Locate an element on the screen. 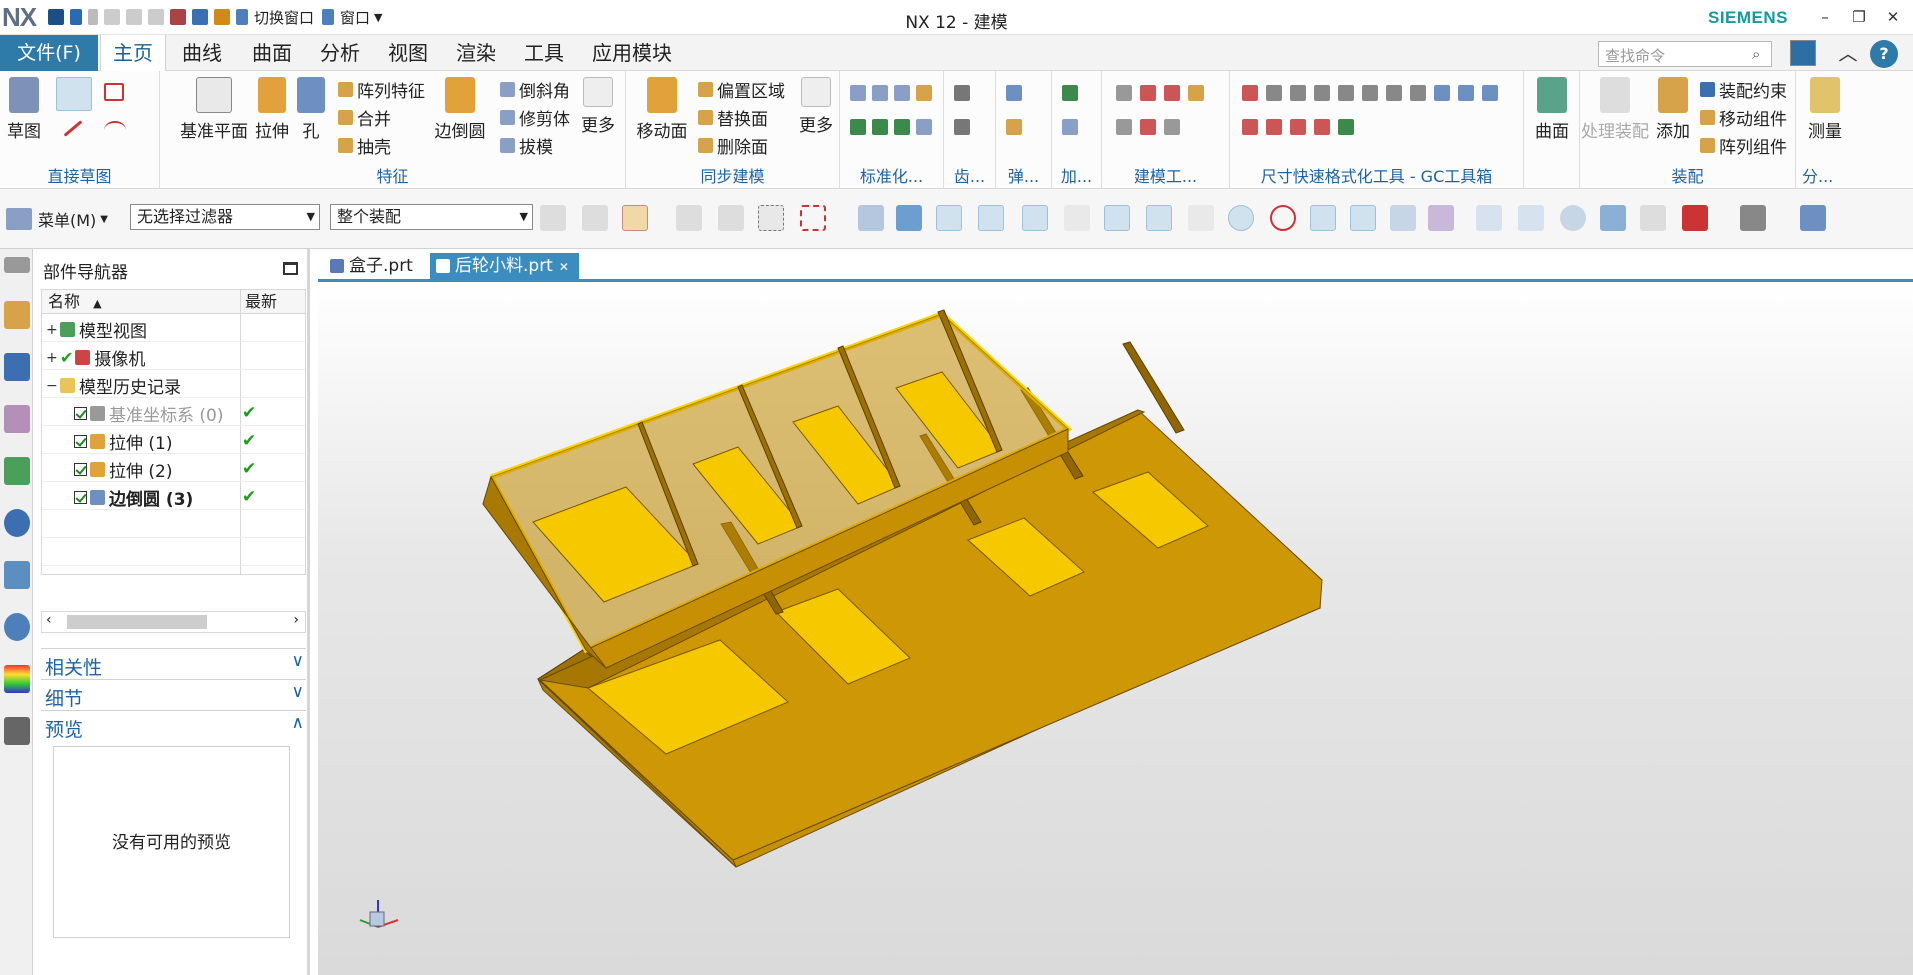 This screenshot has width=1913, height=975. restore-button: ❐ is located at coordinates (1859, 17).